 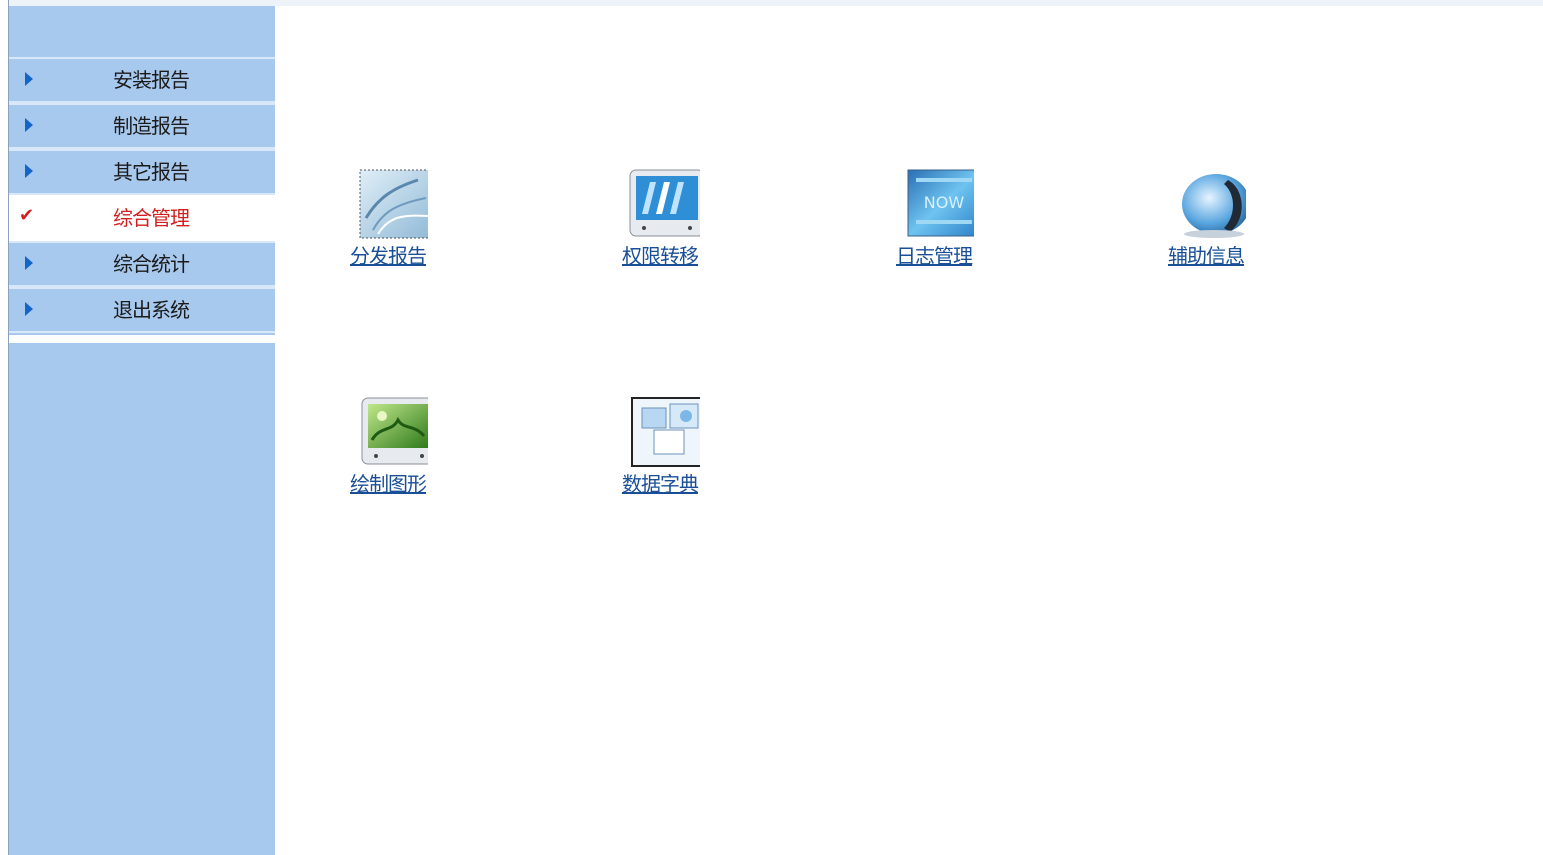 I want to click on tile-distribute-report: 分发报告, so click(x=388, y=218).